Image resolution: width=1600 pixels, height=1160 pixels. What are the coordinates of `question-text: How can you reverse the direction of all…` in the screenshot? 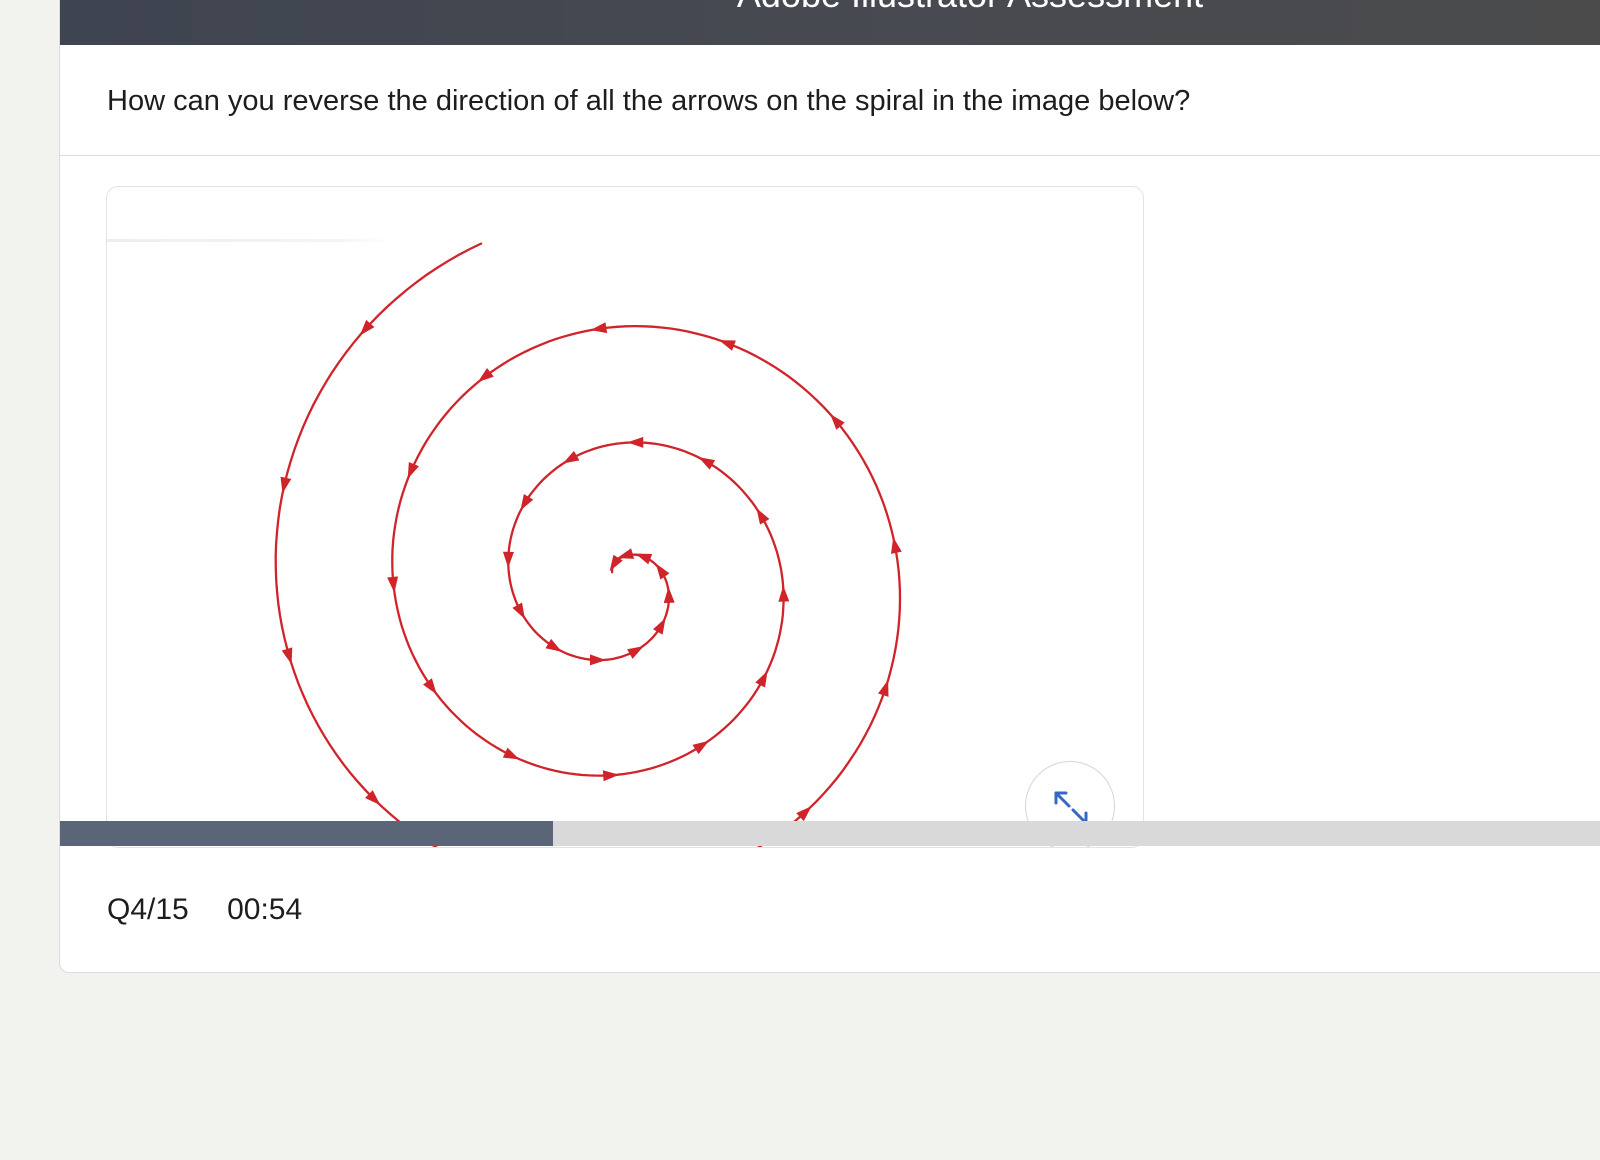 It's located at (649, 101).